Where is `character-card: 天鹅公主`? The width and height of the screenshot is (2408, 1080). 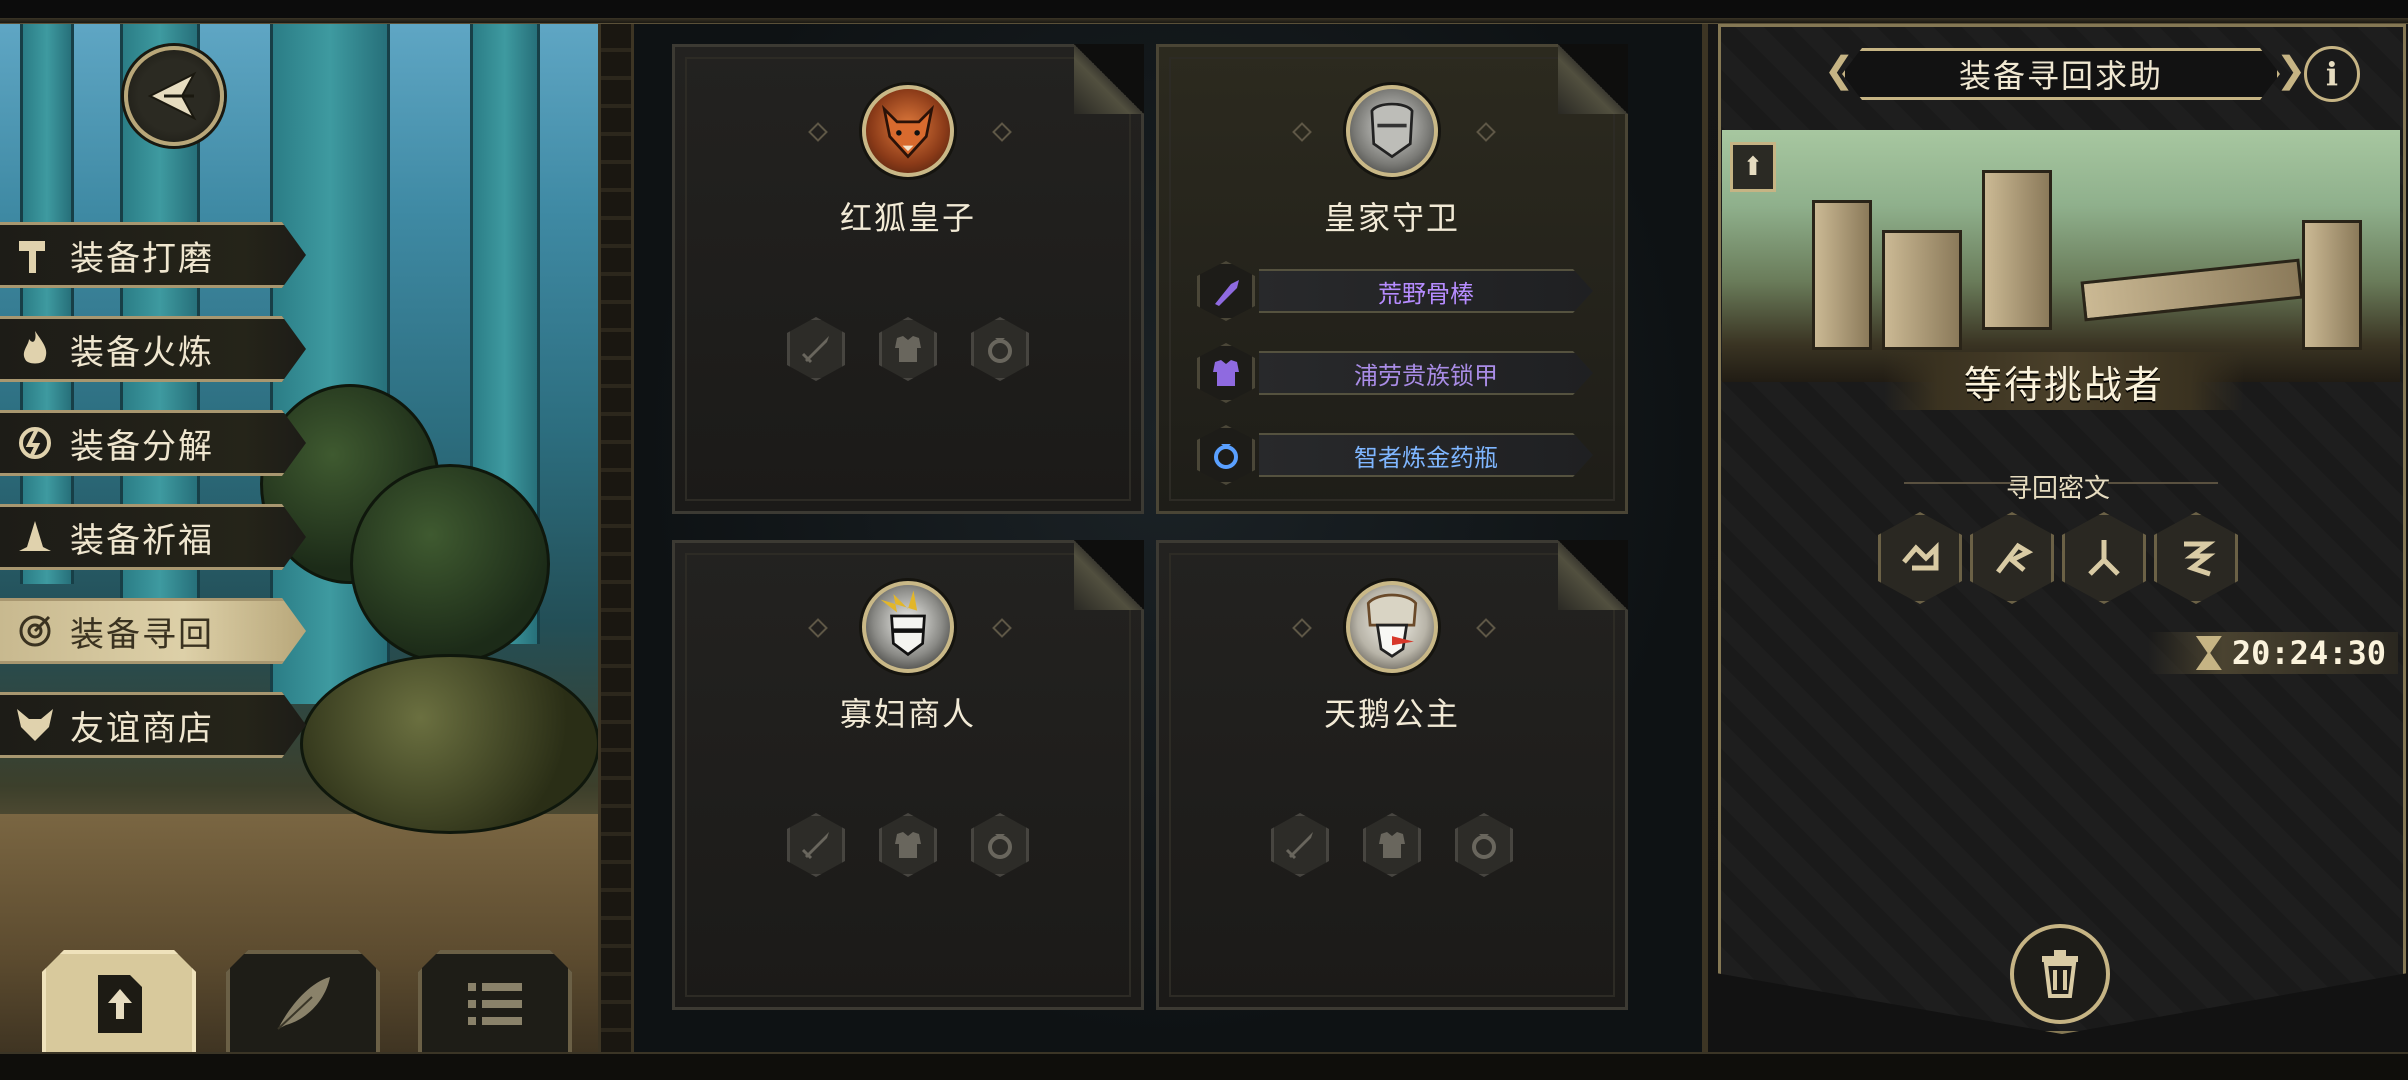 character-card: 天鹅公主 is located at coordinates (1392, 775).